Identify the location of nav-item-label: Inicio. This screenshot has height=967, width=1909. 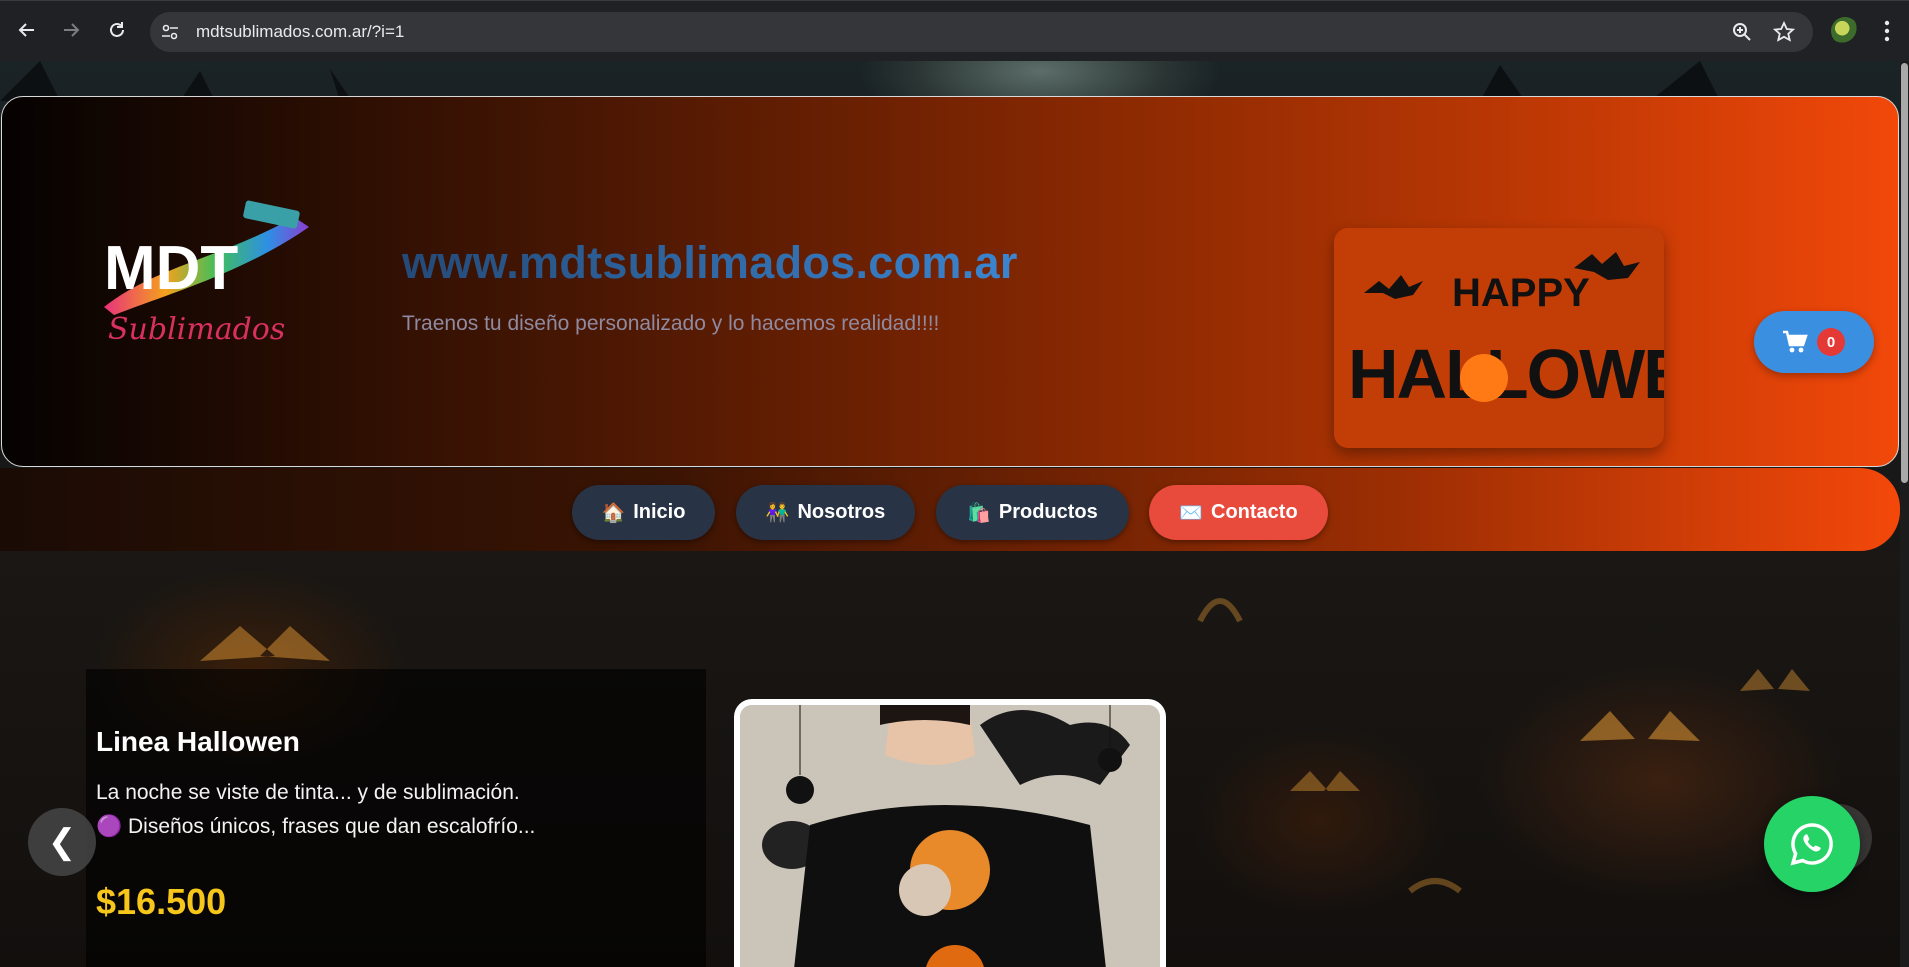
(659, 512).